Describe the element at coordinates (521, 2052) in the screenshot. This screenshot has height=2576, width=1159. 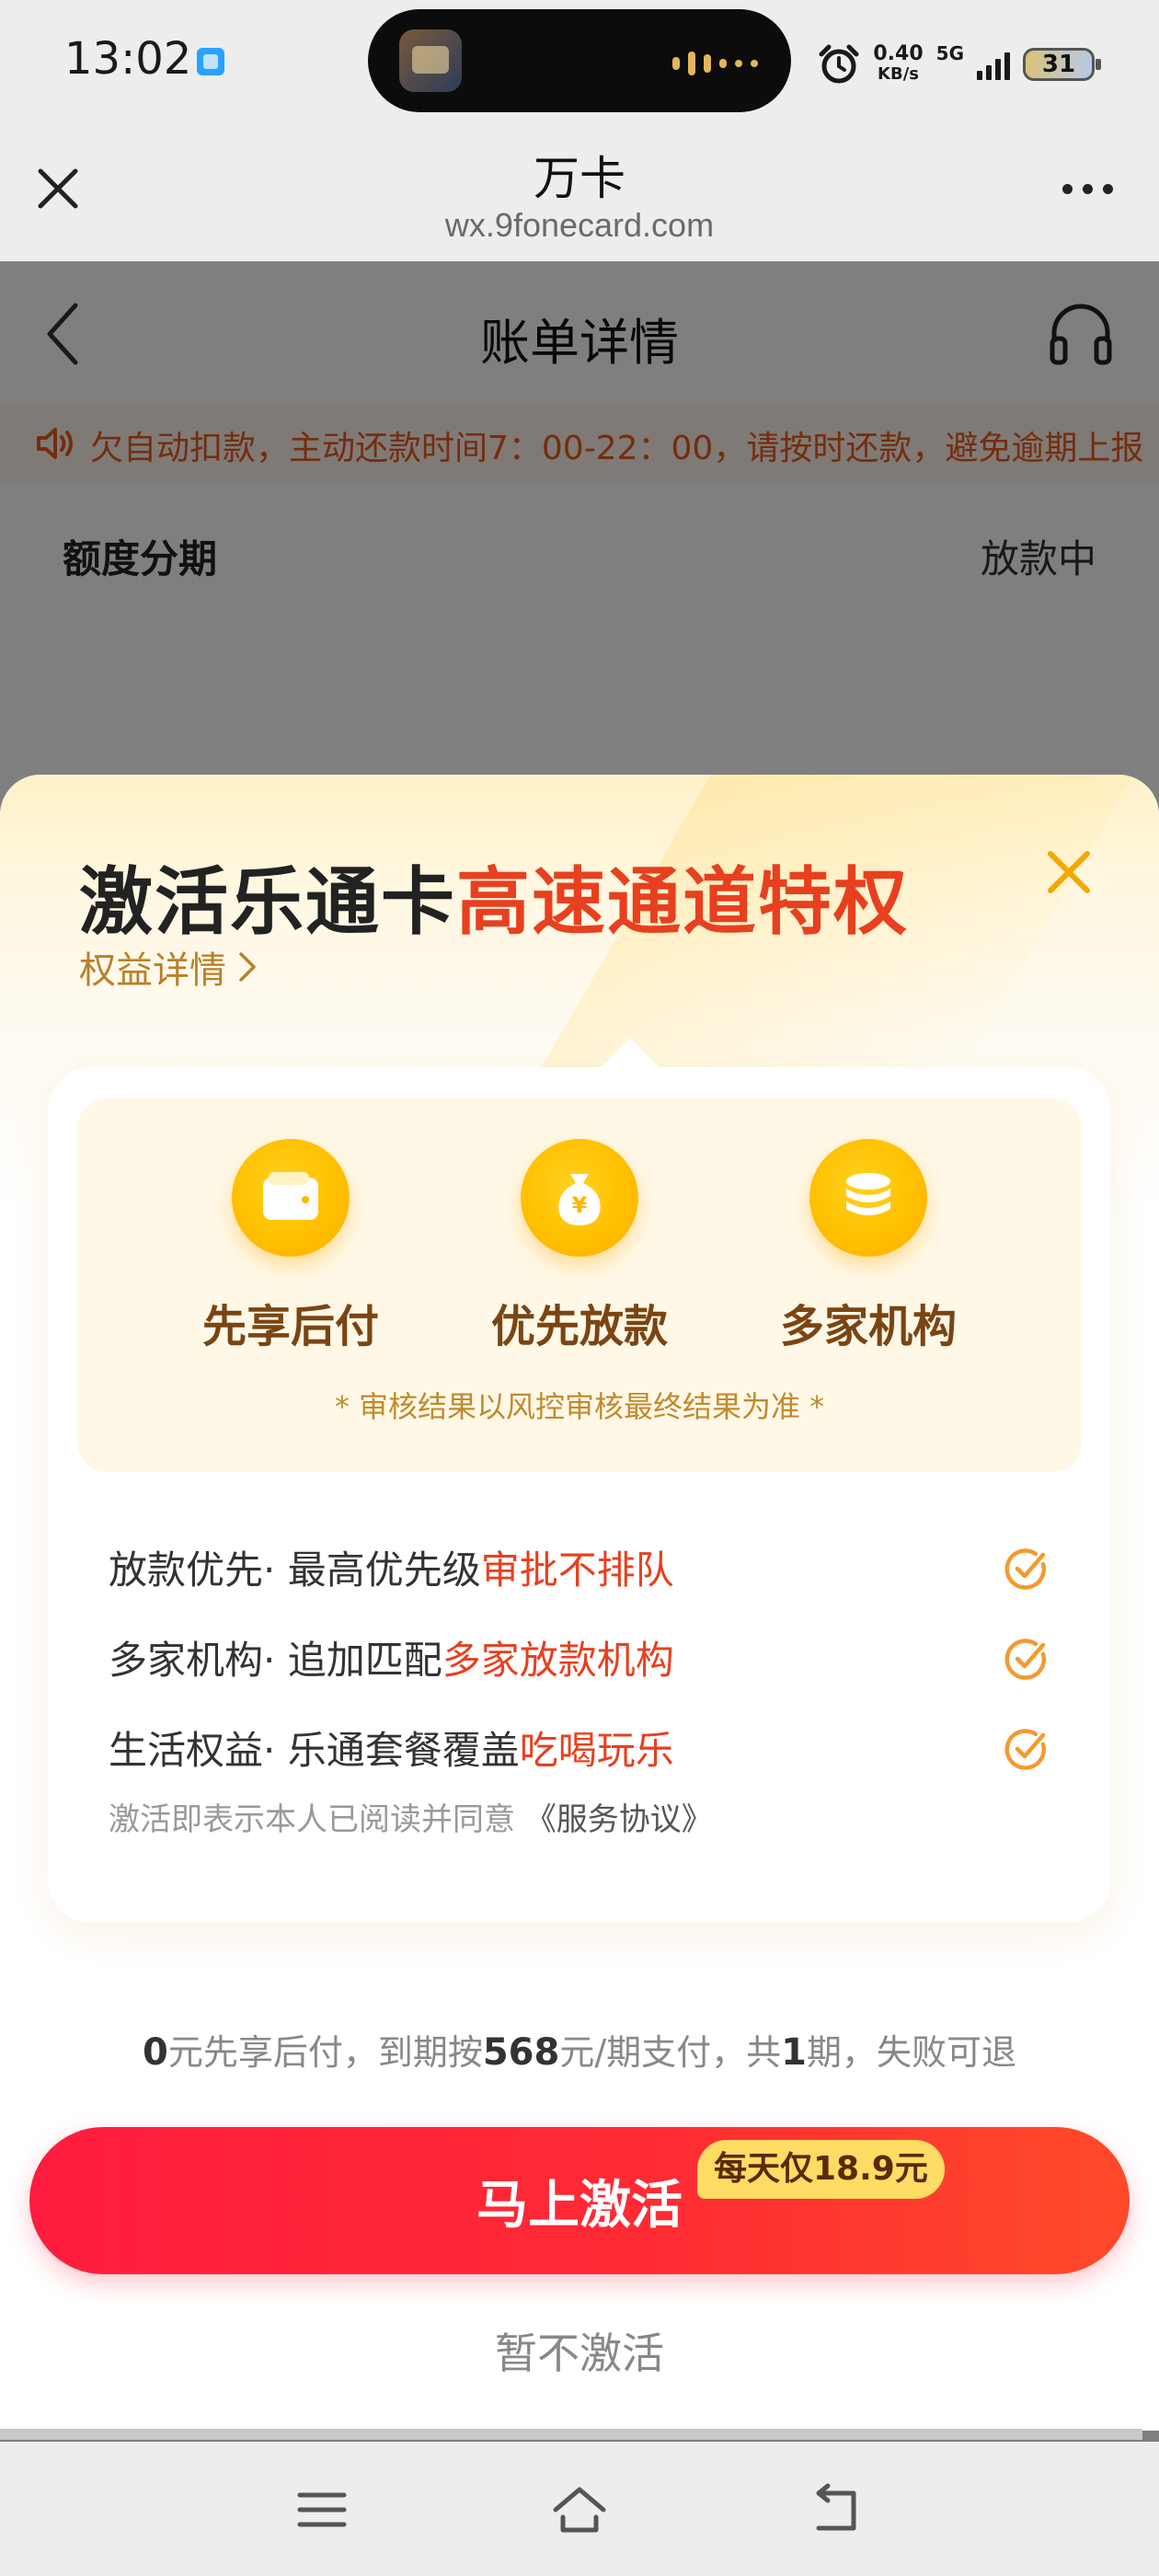
I see `price-amount: 568` at that location.